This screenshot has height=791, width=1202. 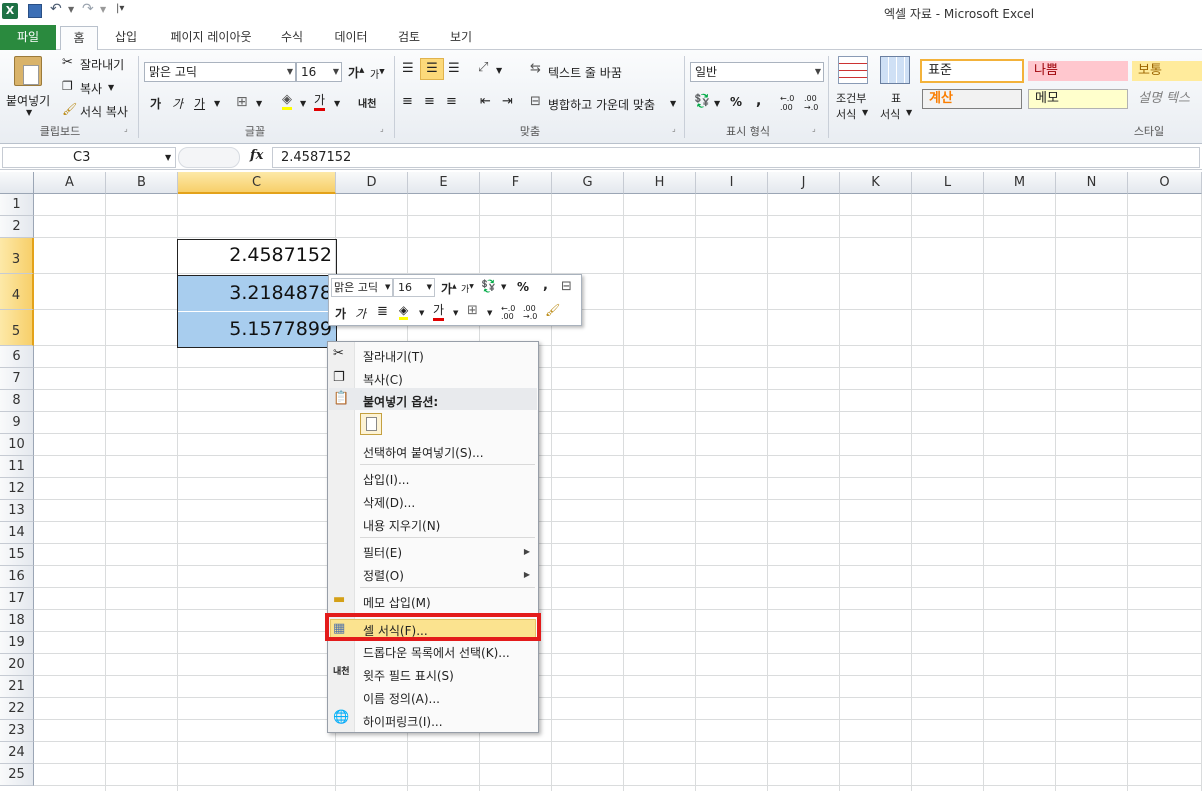 I want to click on column-header-m: M, so click(x=1020, y=183).